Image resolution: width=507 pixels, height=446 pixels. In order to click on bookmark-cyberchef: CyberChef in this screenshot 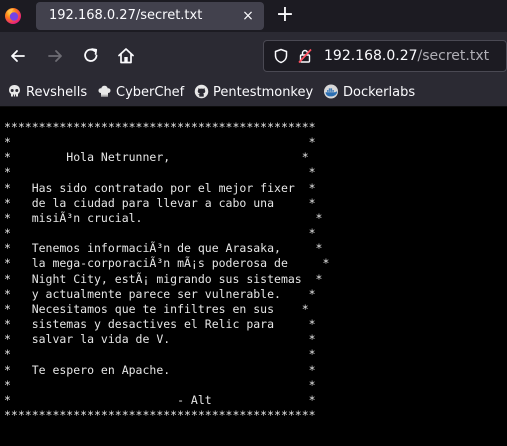, I will do `click(140, 93)`.